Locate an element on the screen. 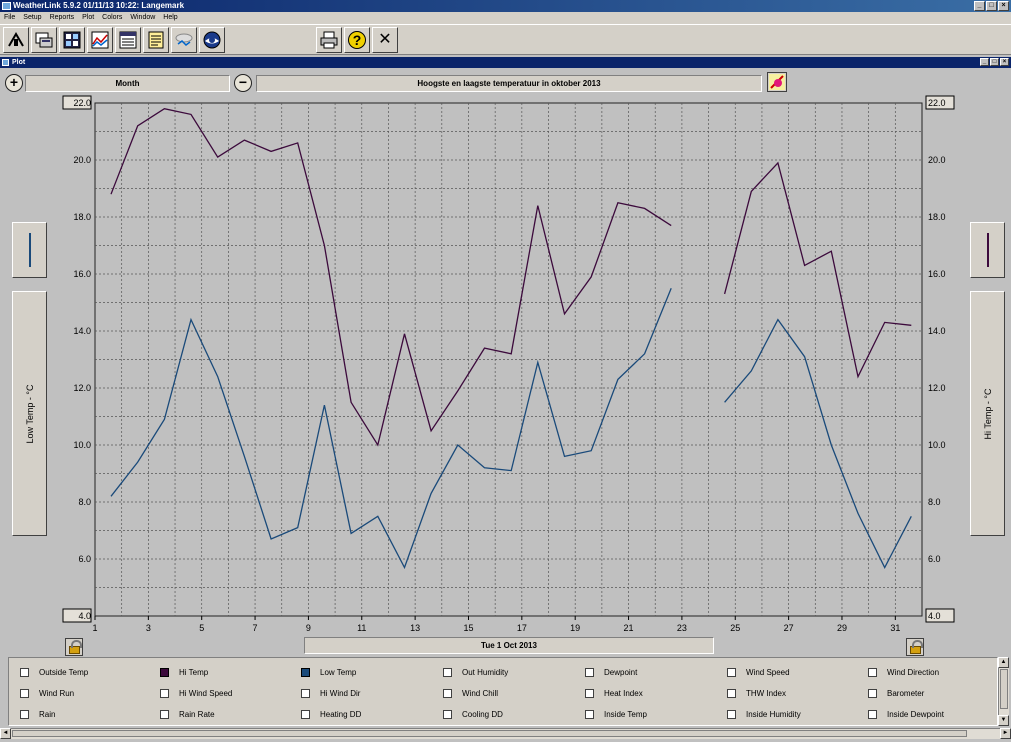 The height and width of the screenshot is (742, 1011). legend-item-heating-dd: Heating DD is located at coordinates (331, 714).